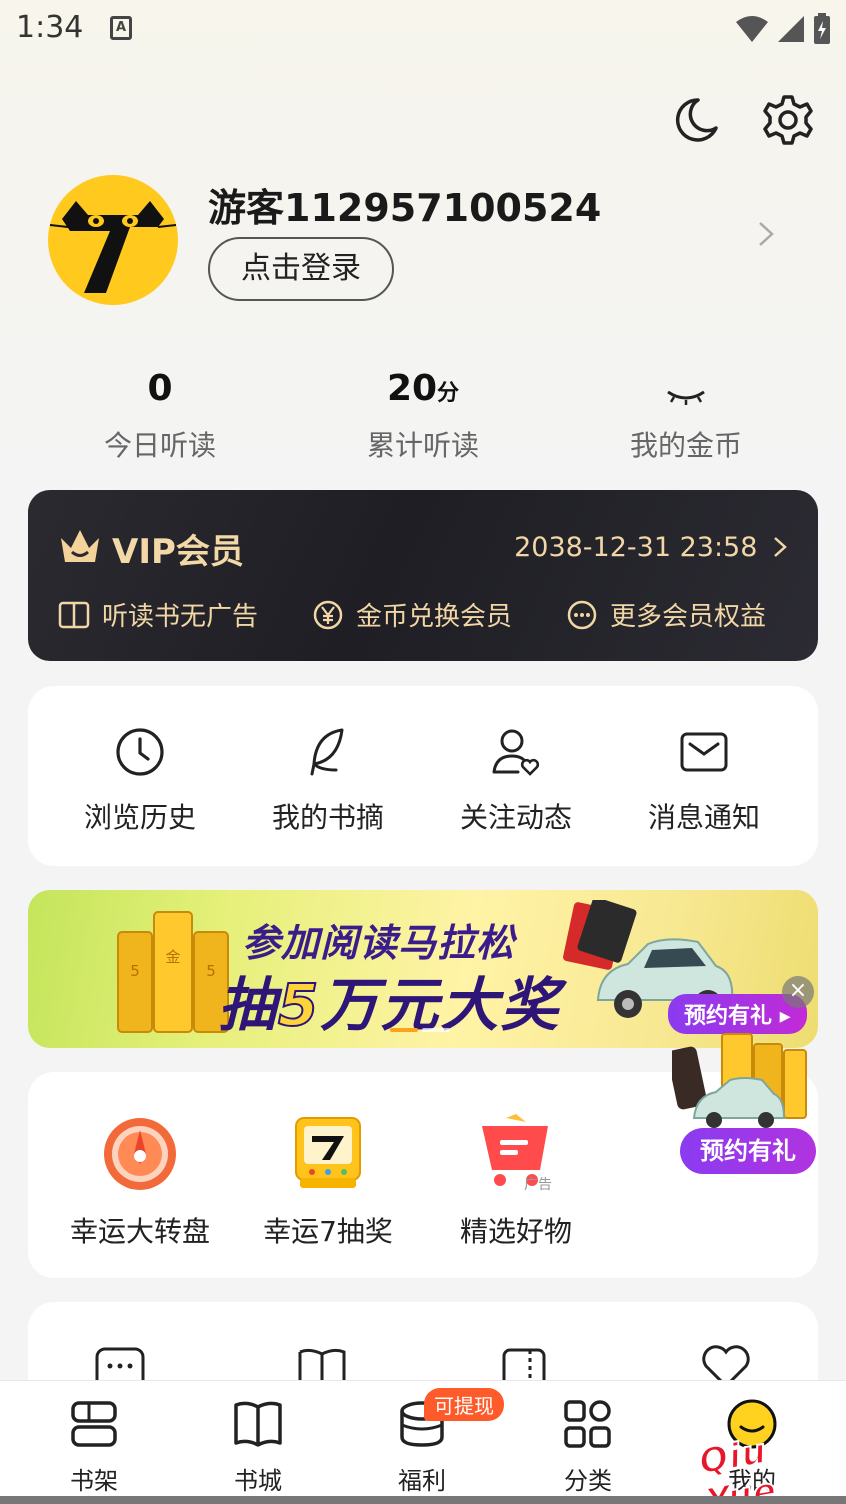 The image size is (846, 1504). What do you see at coordinates (582, 614) in the screenshot?
I see `more-icon` at bounding box center [582, 614].